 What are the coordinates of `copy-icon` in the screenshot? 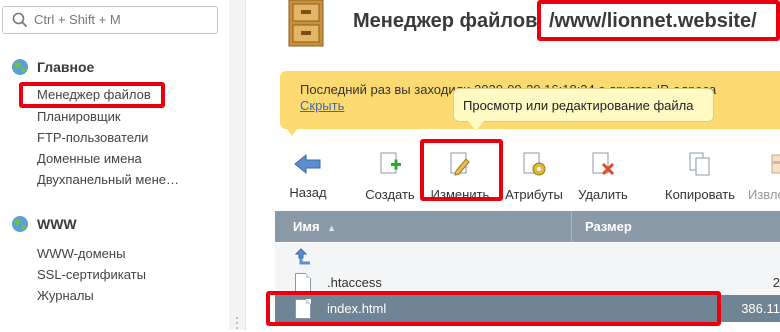 It's located at (699, 164).